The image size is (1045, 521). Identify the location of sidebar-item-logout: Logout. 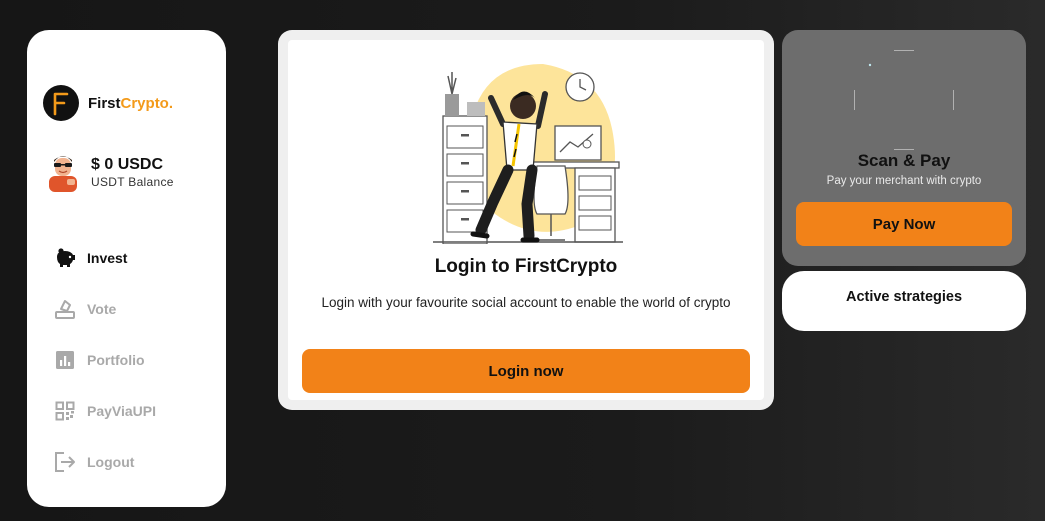
(105, 462).